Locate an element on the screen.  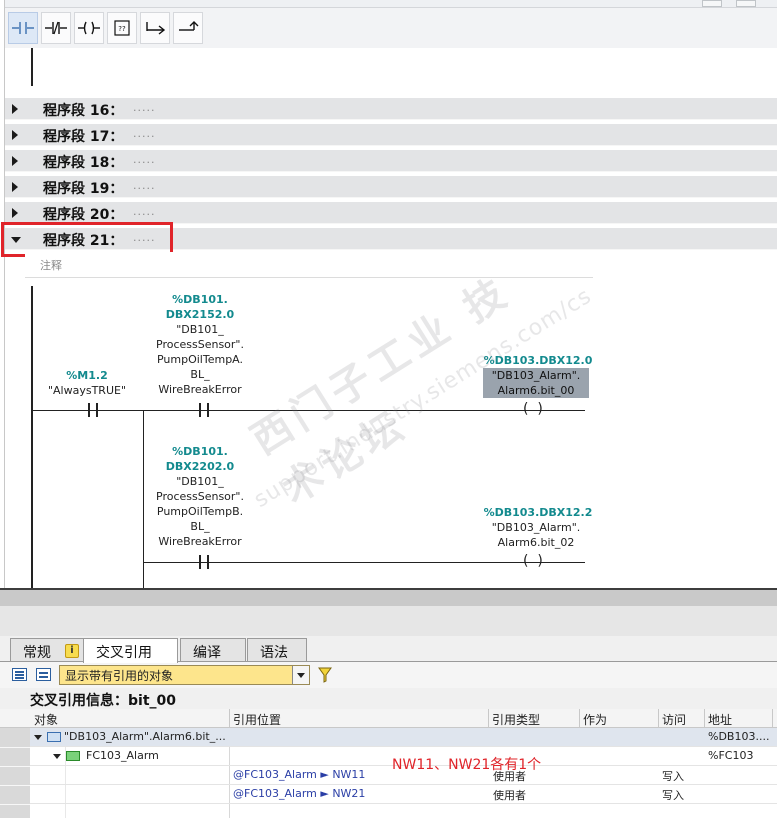
coil-address: %DB103.DBX12.0 is located at coordinates (538, 360).